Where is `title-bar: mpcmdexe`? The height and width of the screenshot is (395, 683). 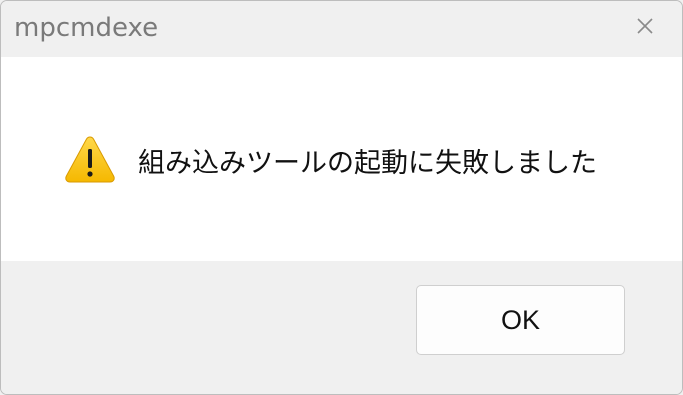
title-bar: mpcmdexe is located at coordinates (341, 29).